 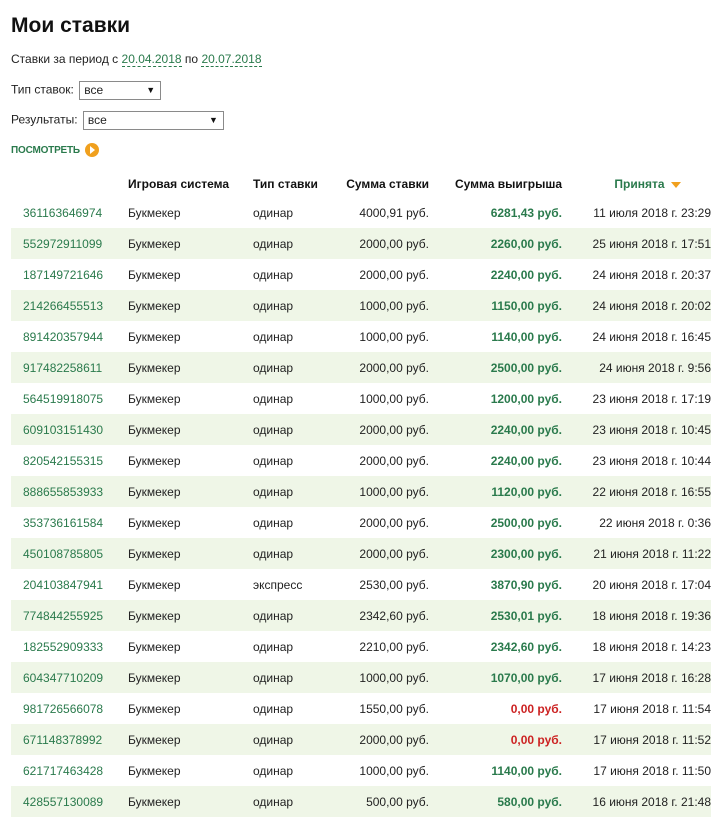 What do you see at coordinates (394, 708) in the screenshot?
I see `bet-stake: 1550,00 руб.` at bounding box center [394, 708].